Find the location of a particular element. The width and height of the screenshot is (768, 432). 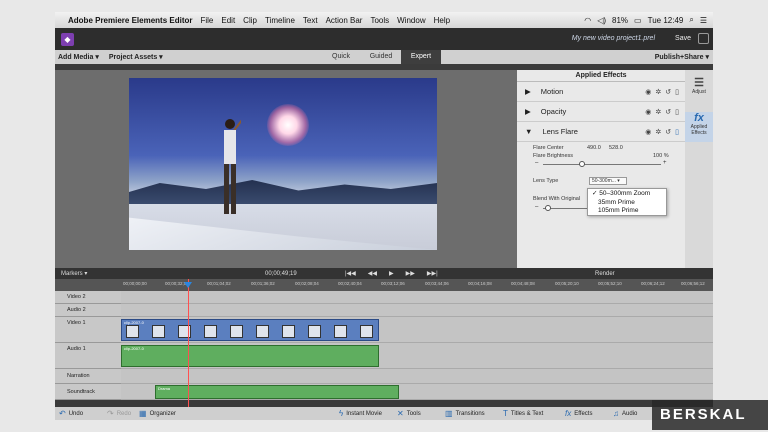

battery-icon: ▭ is located at coordinates (638, 20).